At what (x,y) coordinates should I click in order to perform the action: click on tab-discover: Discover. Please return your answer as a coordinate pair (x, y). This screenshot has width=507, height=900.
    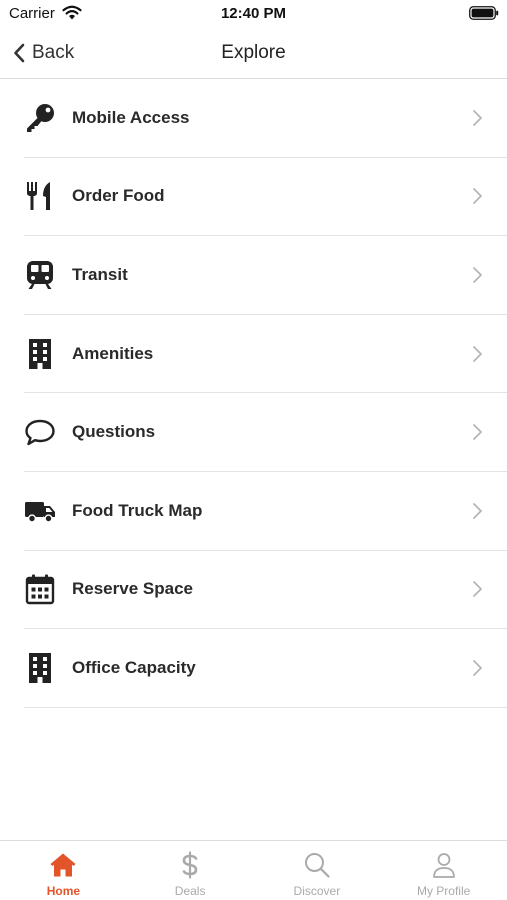
    Looking at the image, I should click on (317, 870).